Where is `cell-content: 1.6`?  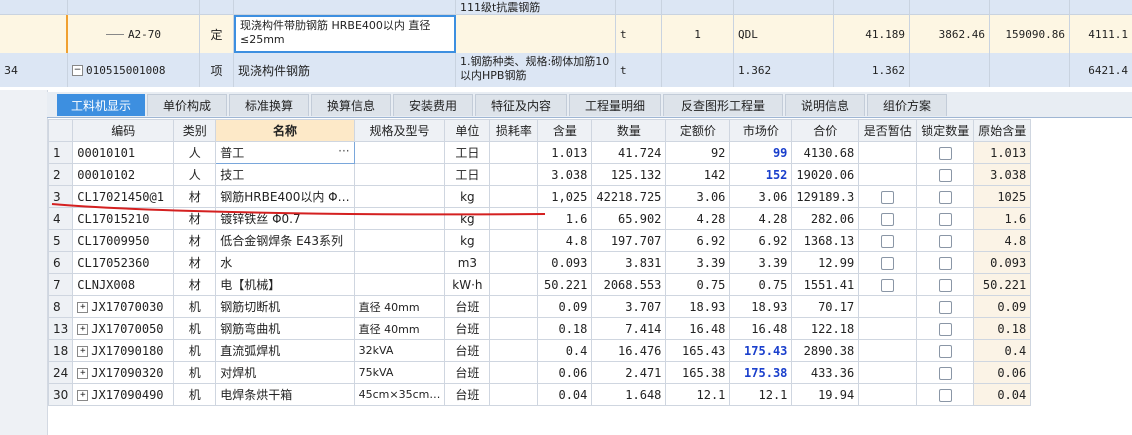
cell-content: 1.6 is located at coordinates (565, 218).